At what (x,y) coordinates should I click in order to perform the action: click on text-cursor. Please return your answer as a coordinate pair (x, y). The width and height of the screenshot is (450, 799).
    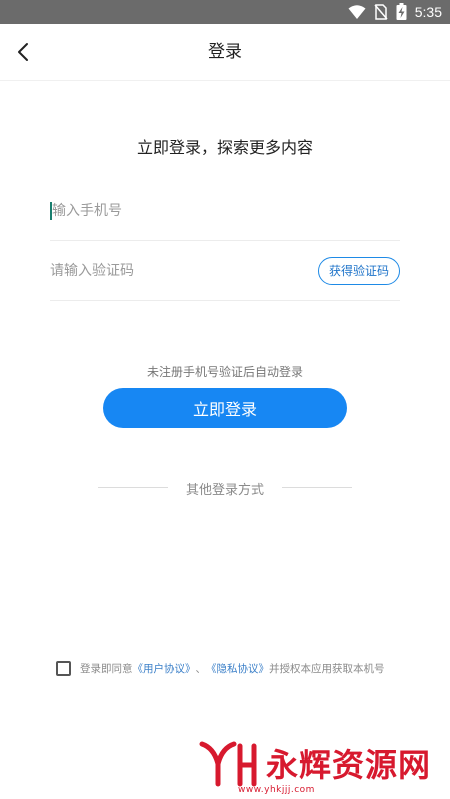
    Looking at the image, I should click on (51, 211).